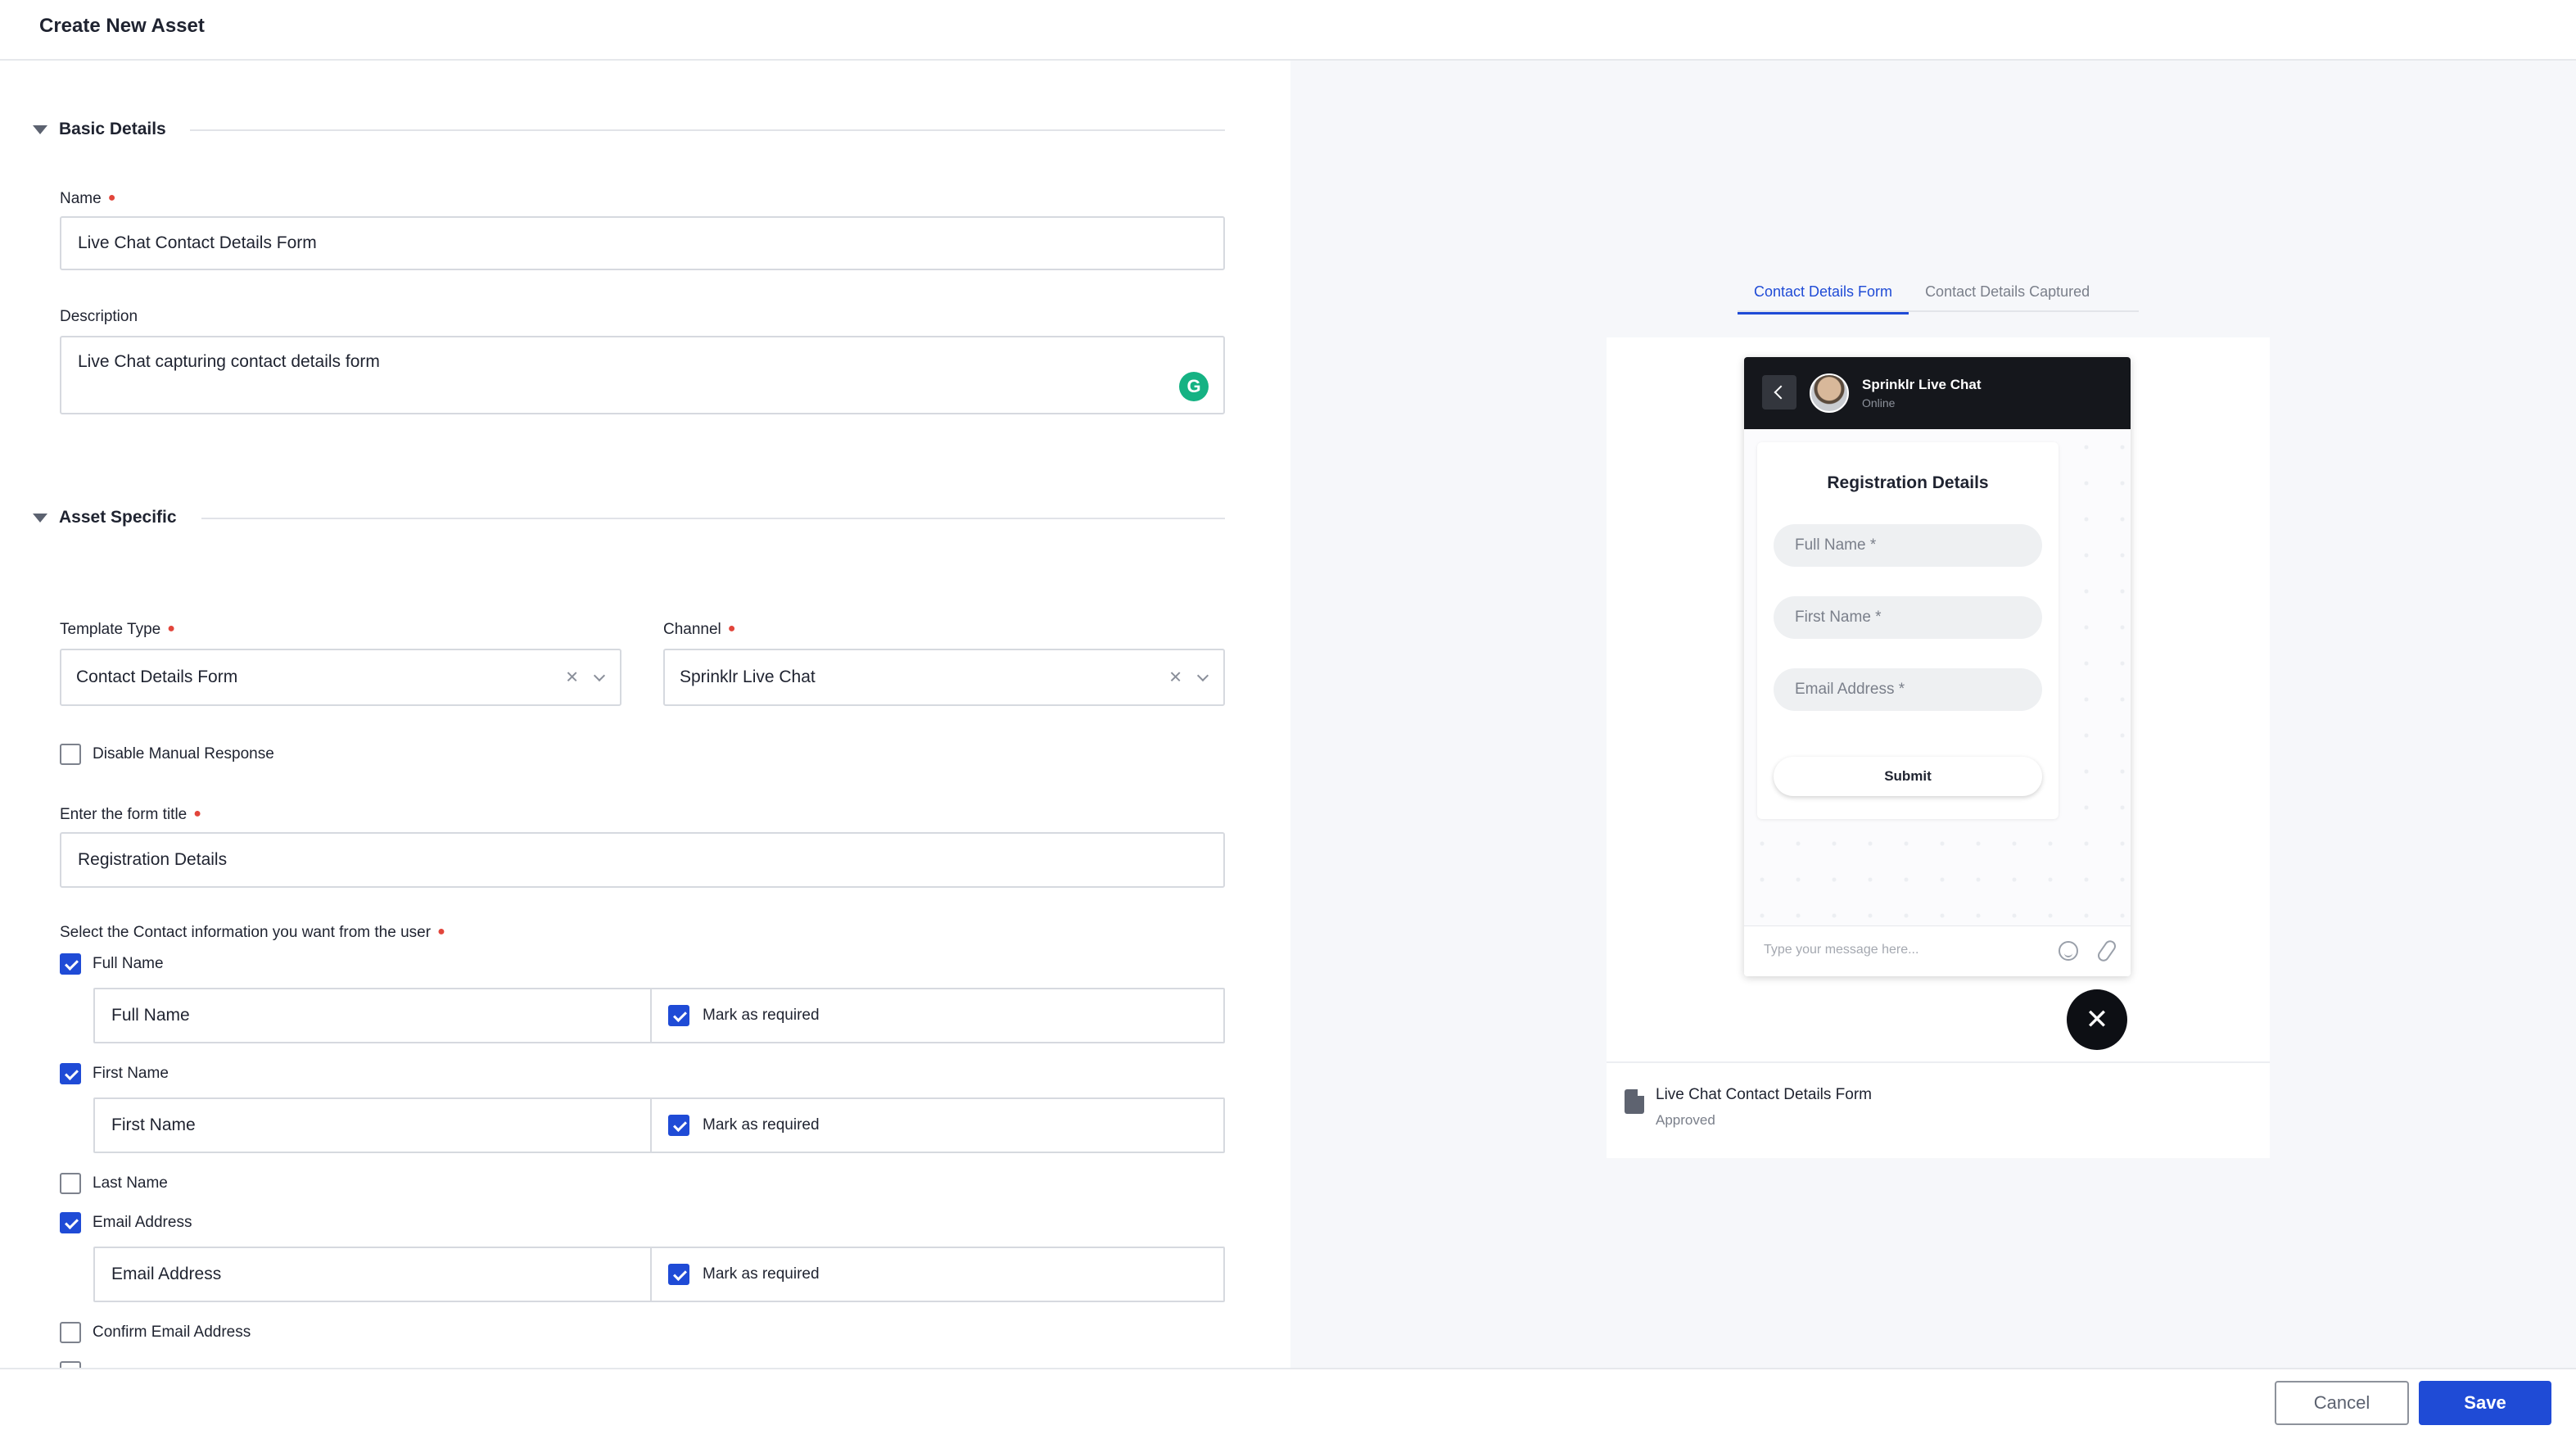 The width and height of the screenshot is (2576, 1430). What do you see at coordinates (118, 517) in the screenshot?
I see `section-title: Asset Specific` at bounding box center [118, 517].